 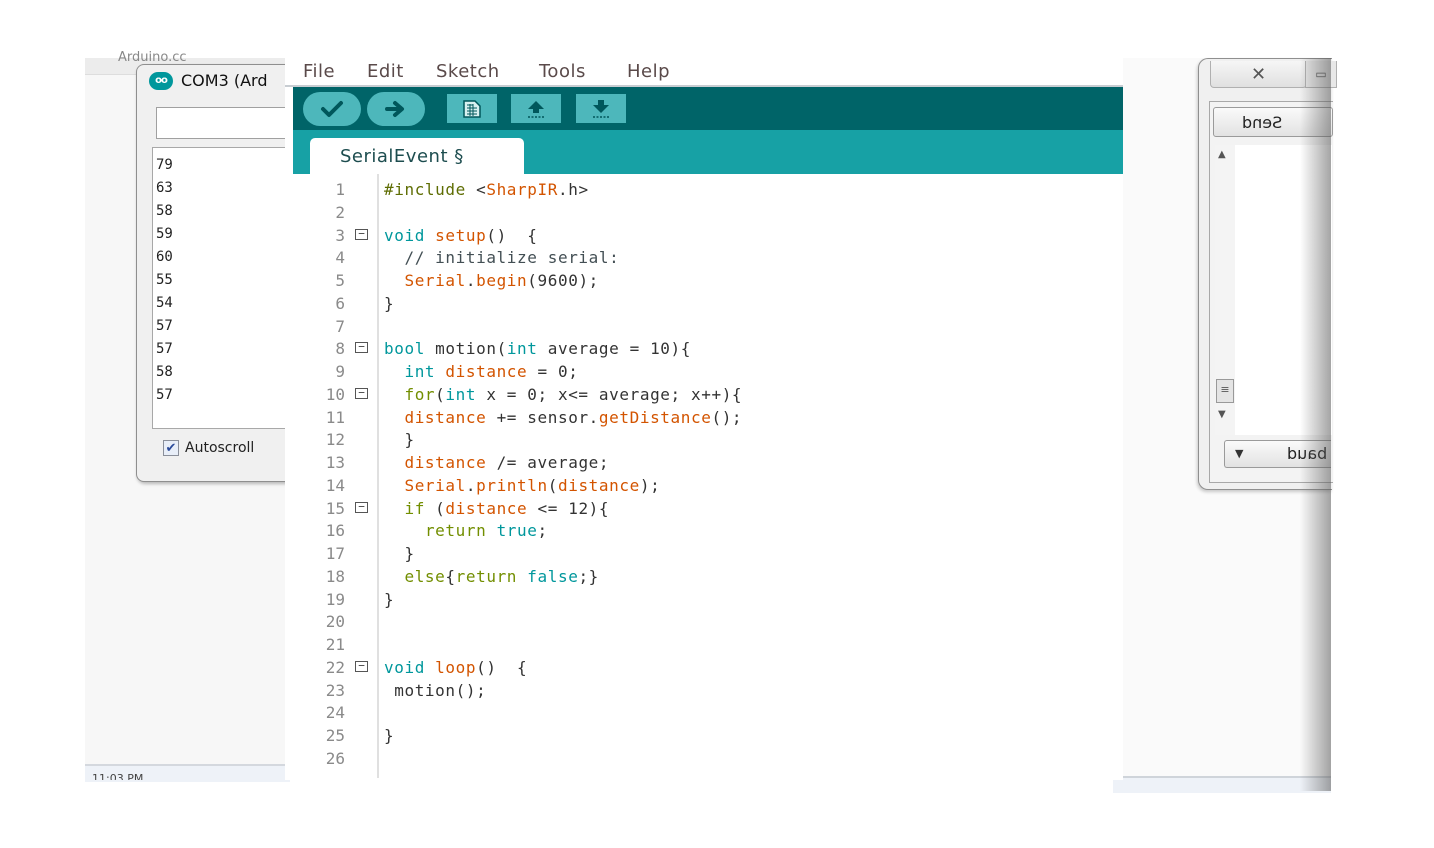 What do you see at coordinates (220, 448) in the screenshot?
I see `autoscroll-label: Autoscroll` at bounding box center [220, 448].